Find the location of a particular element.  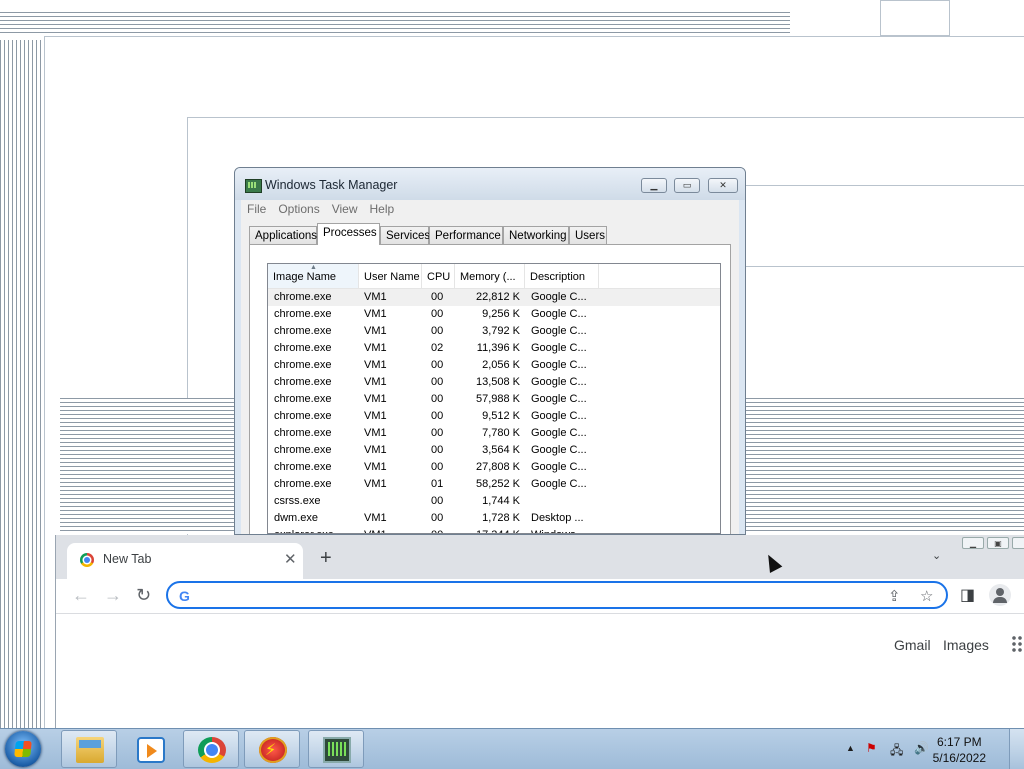

maximize-button: ▭ is located at coordinates (687, 185).